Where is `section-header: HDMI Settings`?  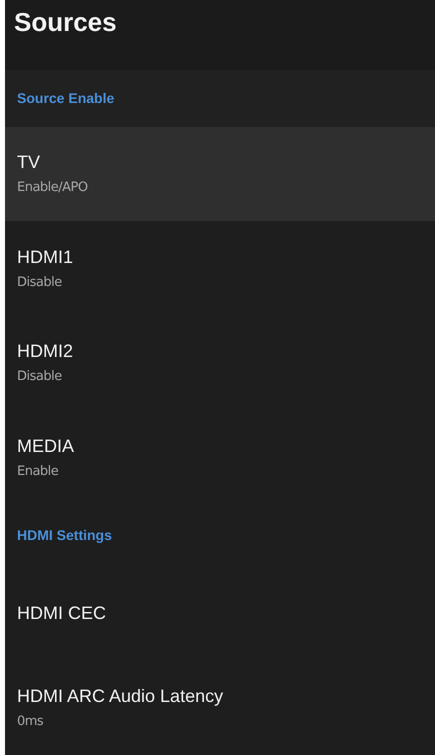
section-header: HDMI Settings is located at coordinates (64, 536).